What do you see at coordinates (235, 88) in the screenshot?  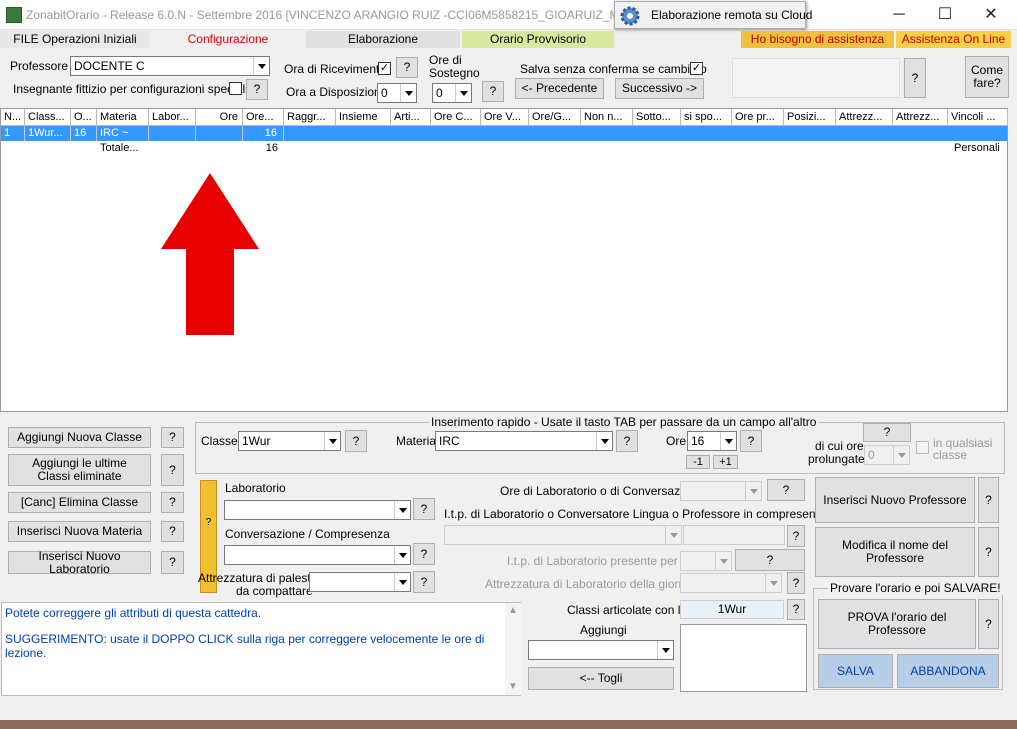 I see `fittizio-checkbox` at bounding box center [235, 88].